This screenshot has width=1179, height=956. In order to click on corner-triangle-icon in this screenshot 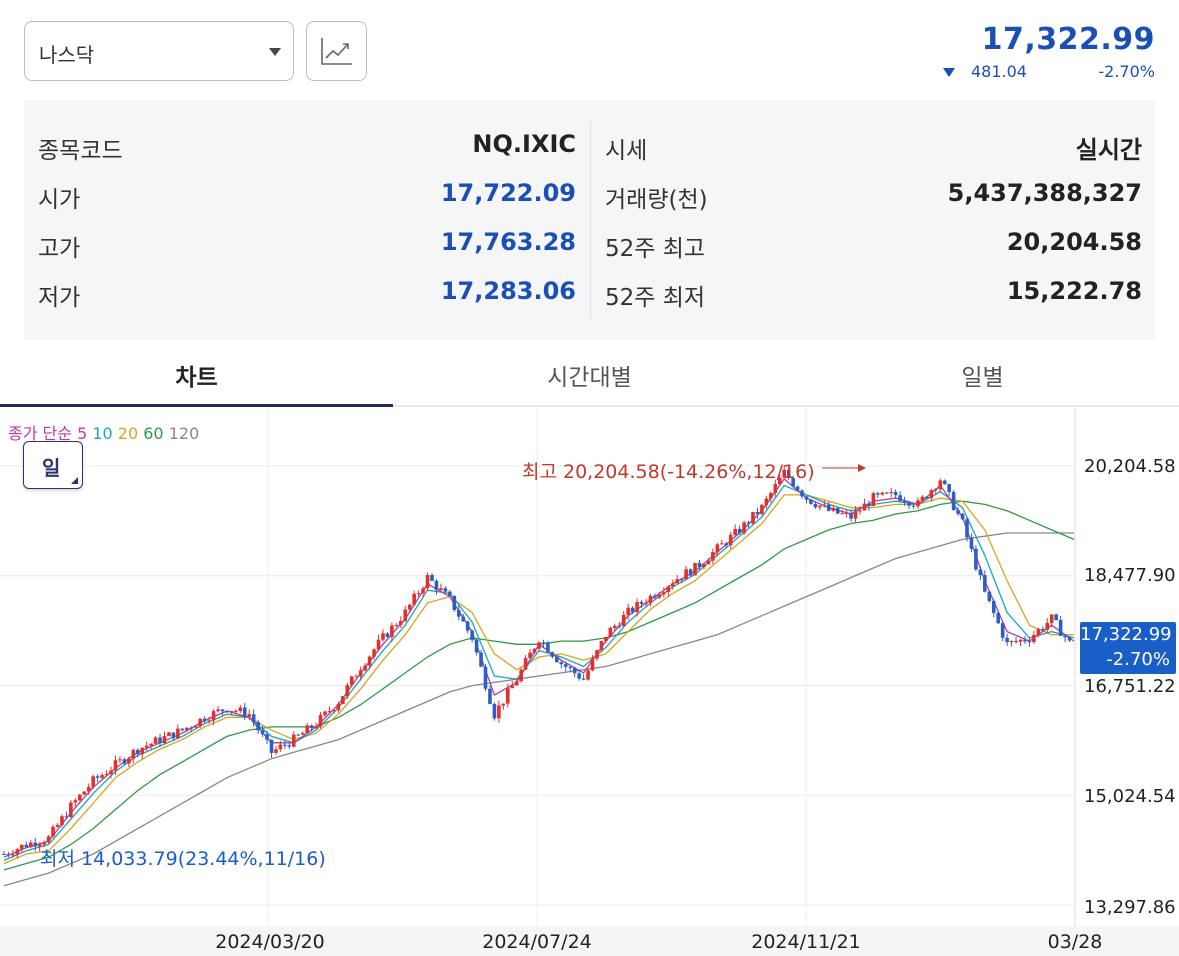, I will do `click(74, 480)`.